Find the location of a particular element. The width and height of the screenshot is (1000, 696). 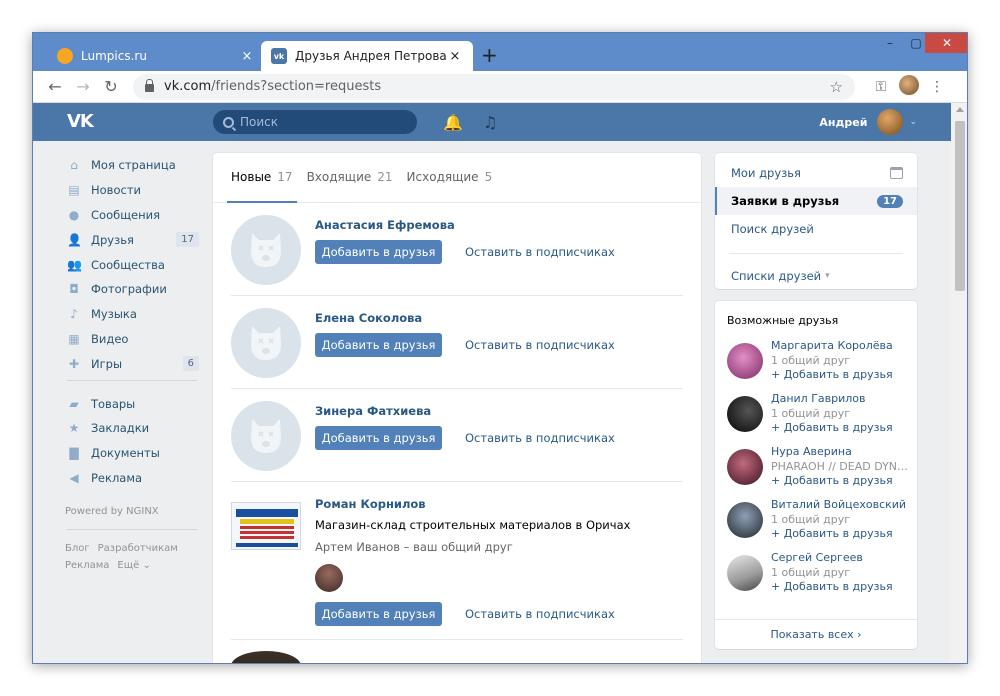

sidebar-item-friends: 👤 Друзья 17 is located at coordinates (135, 239).